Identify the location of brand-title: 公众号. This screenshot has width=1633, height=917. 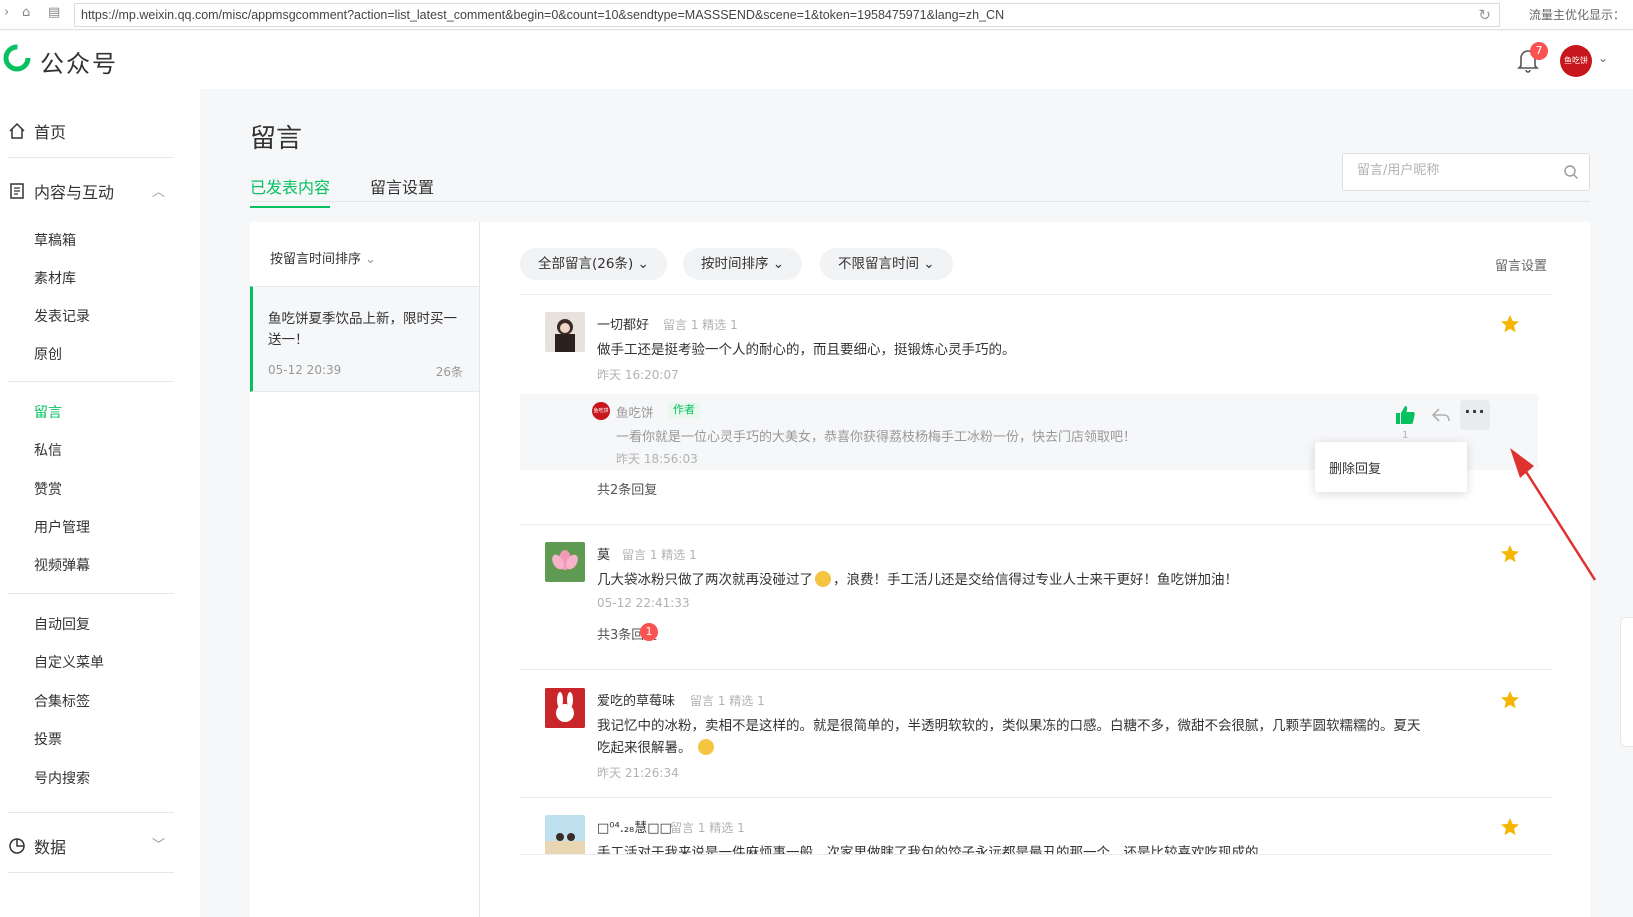
(79, 64).